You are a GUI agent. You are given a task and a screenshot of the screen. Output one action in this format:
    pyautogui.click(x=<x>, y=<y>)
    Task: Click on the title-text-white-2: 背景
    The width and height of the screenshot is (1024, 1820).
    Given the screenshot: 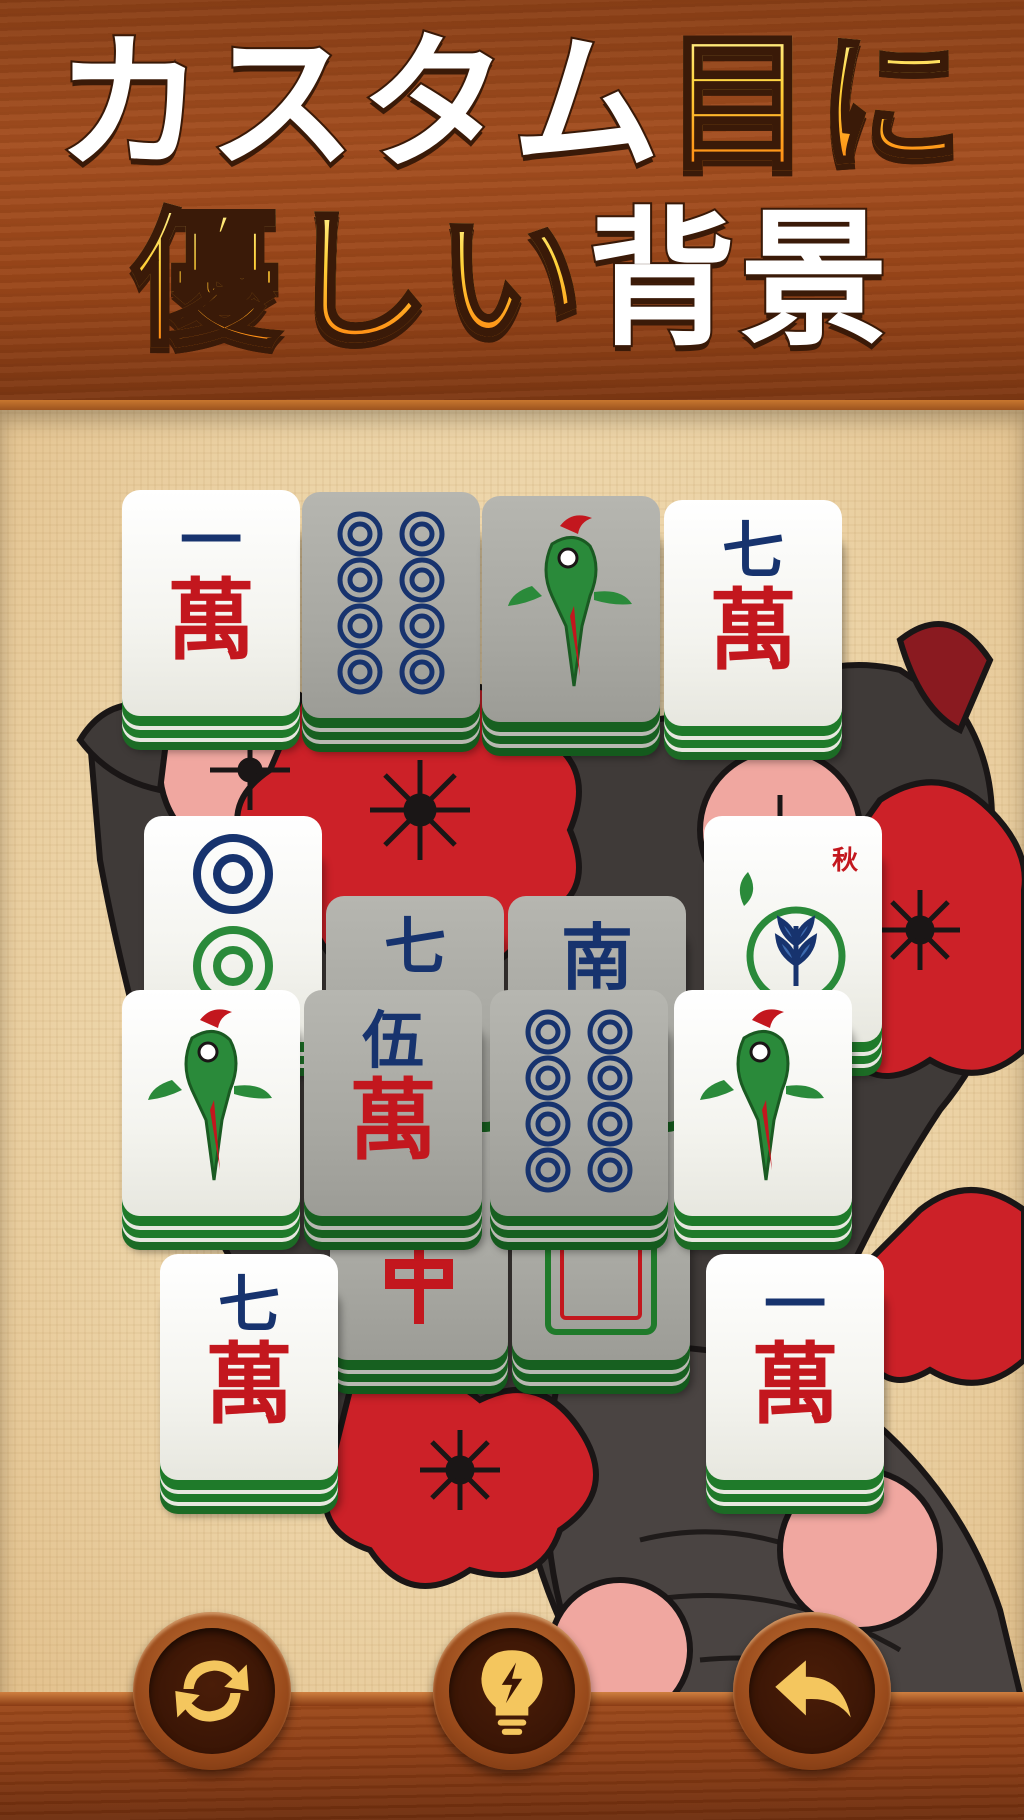 What is the action you would take?
    pyautogui.click(x=739, y=280)
    